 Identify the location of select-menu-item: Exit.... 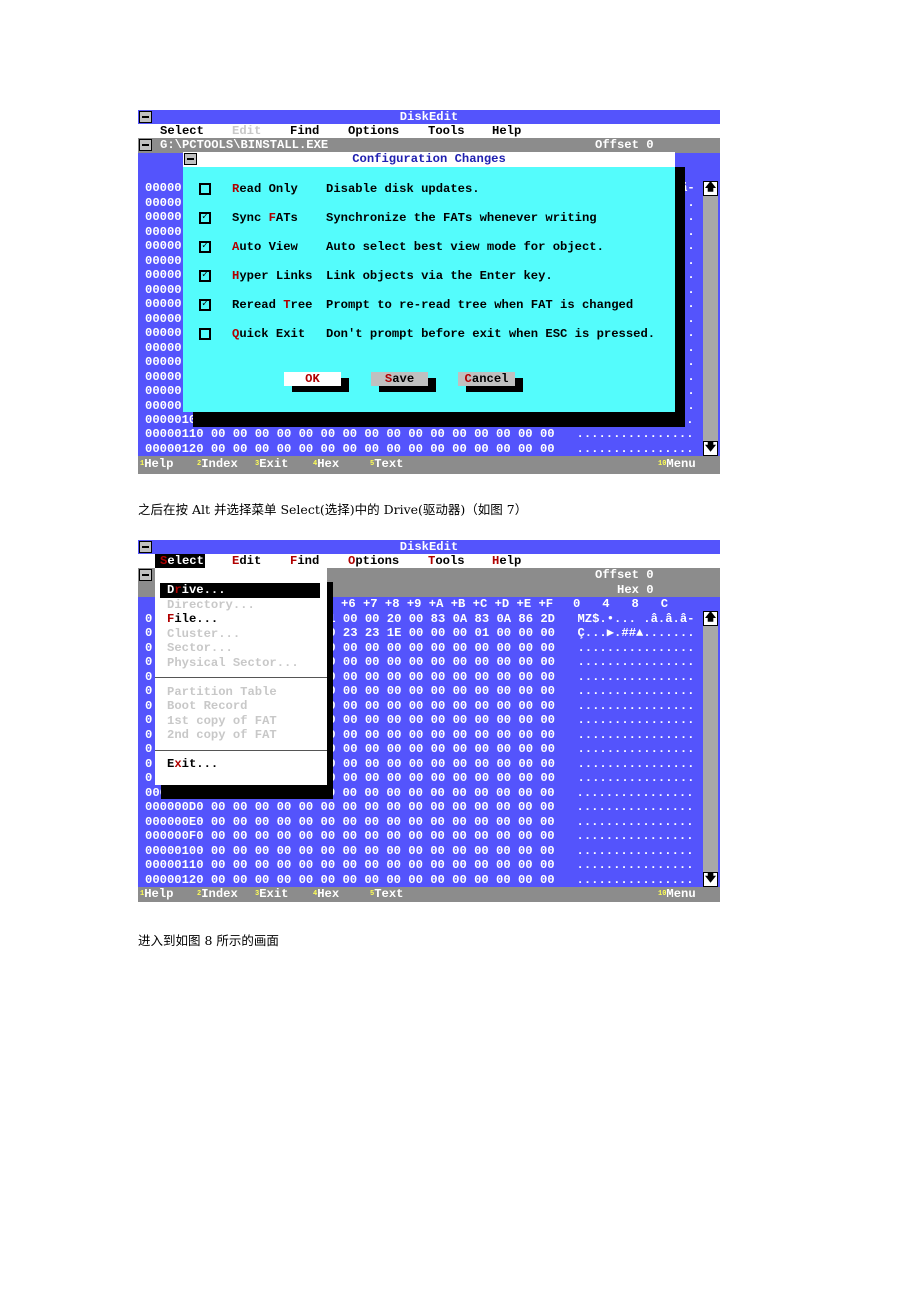
(192, 764).